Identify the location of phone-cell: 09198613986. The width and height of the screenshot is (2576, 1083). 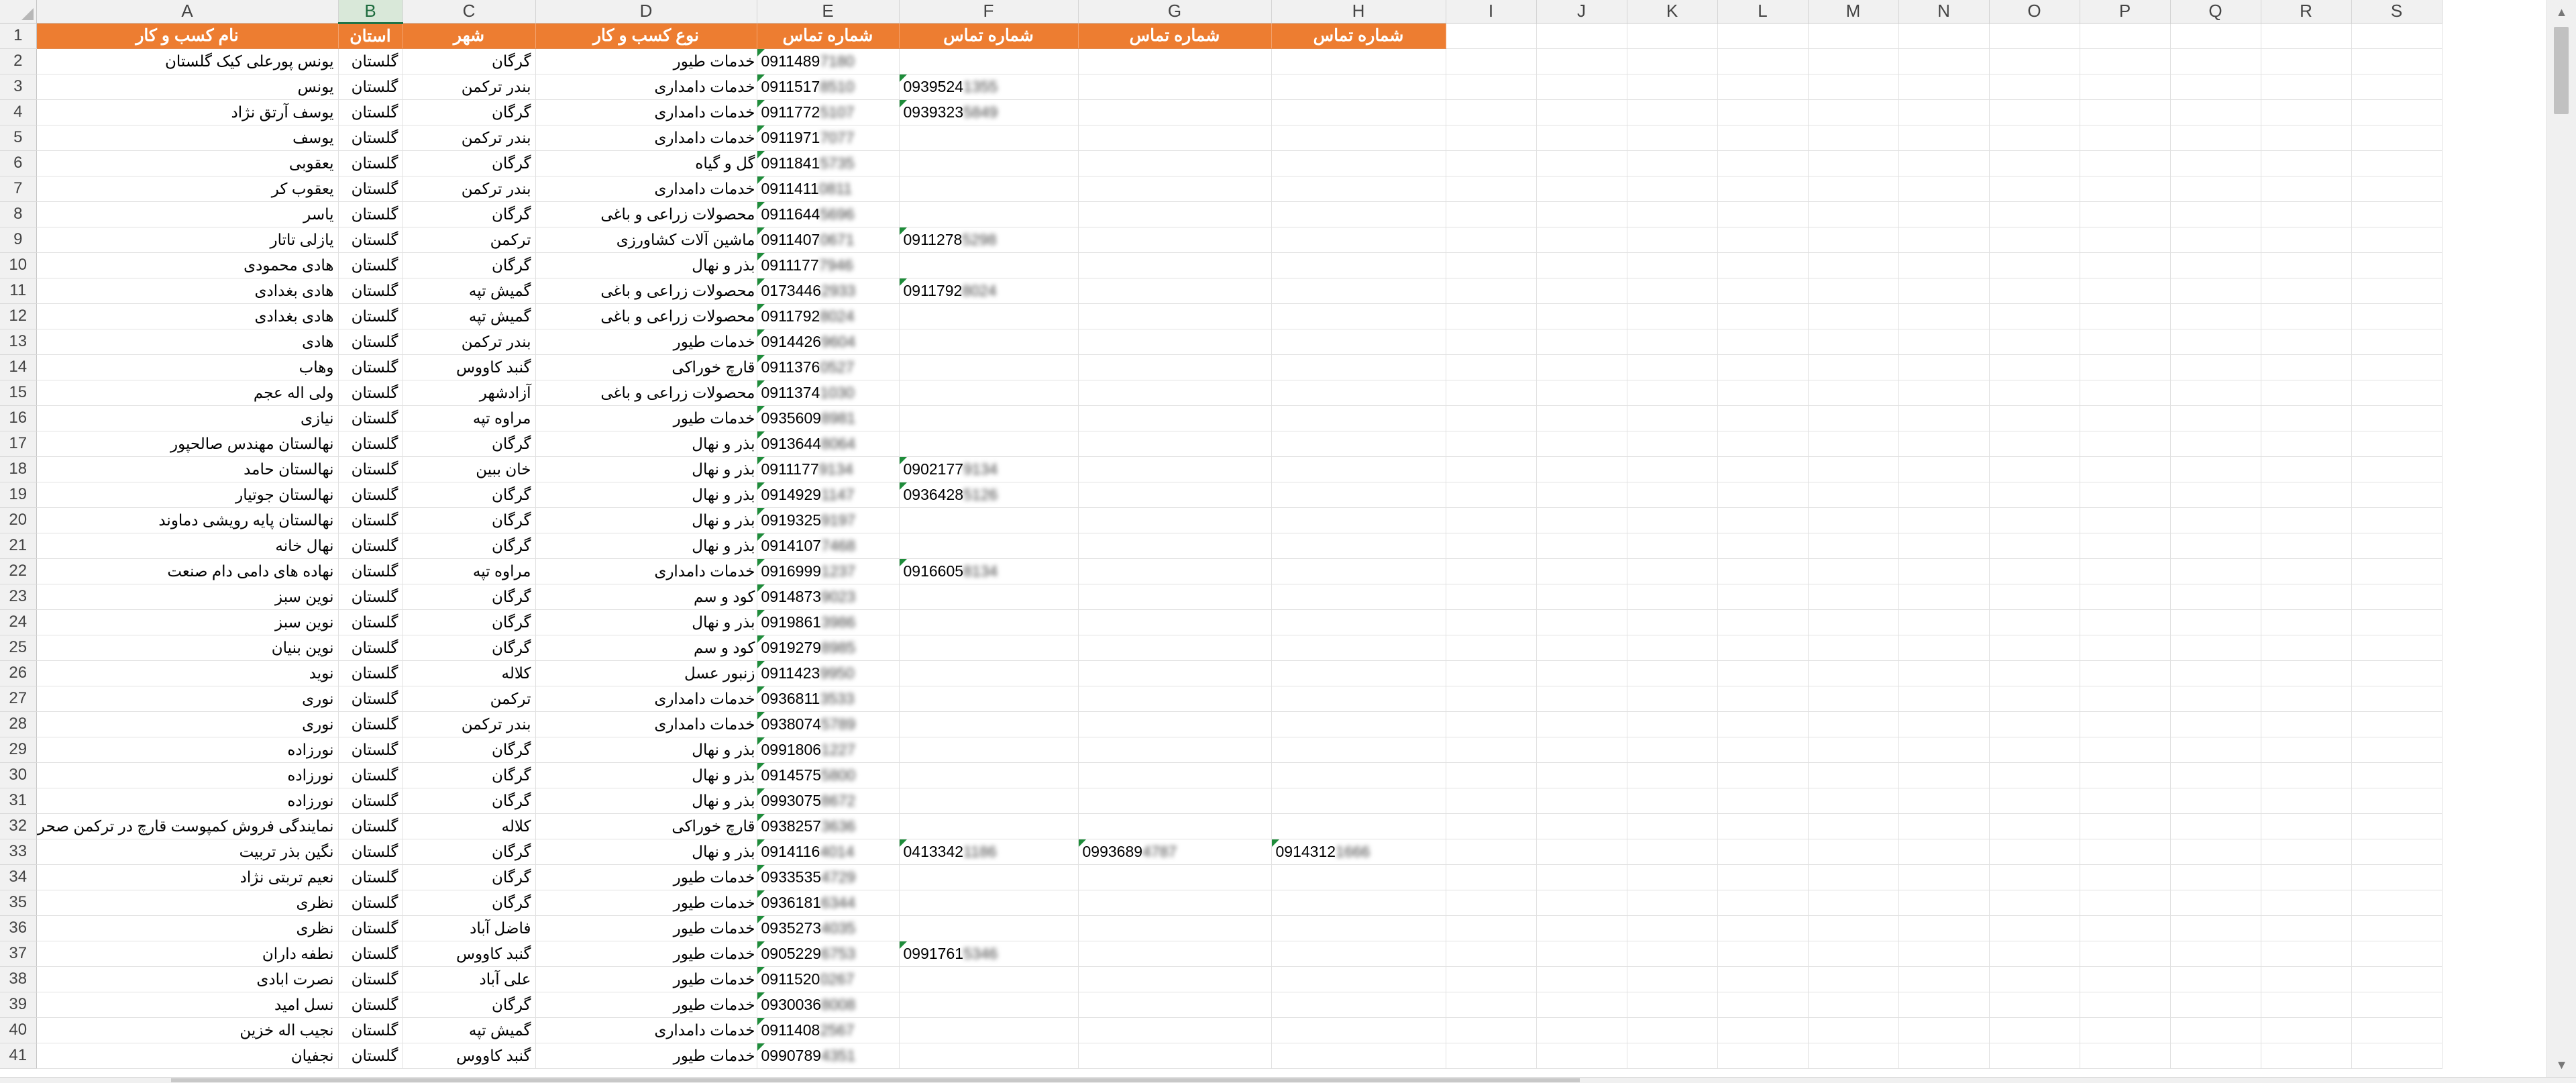
(828, 622).